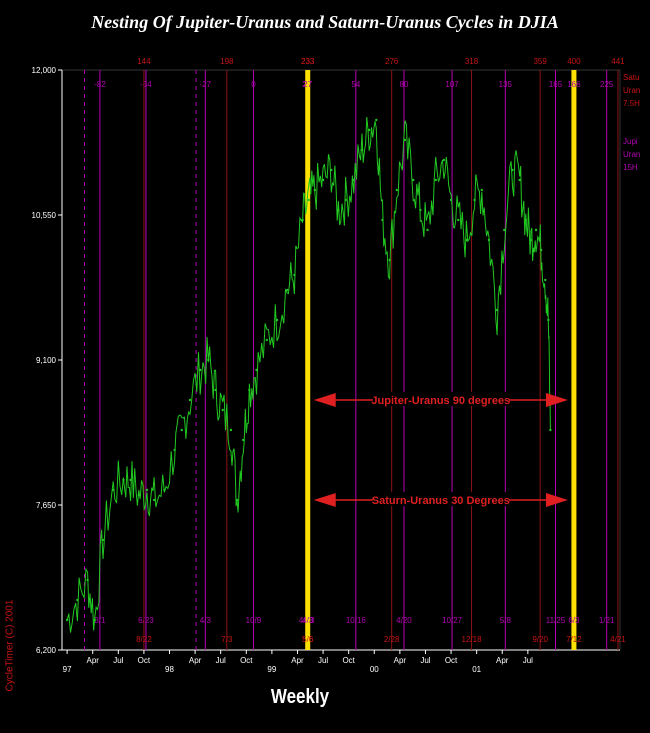  What do you see at coordinates (540, 61) in the screenshot?
I see `cycle-top-label: 359` at bounding box center [540, 61].